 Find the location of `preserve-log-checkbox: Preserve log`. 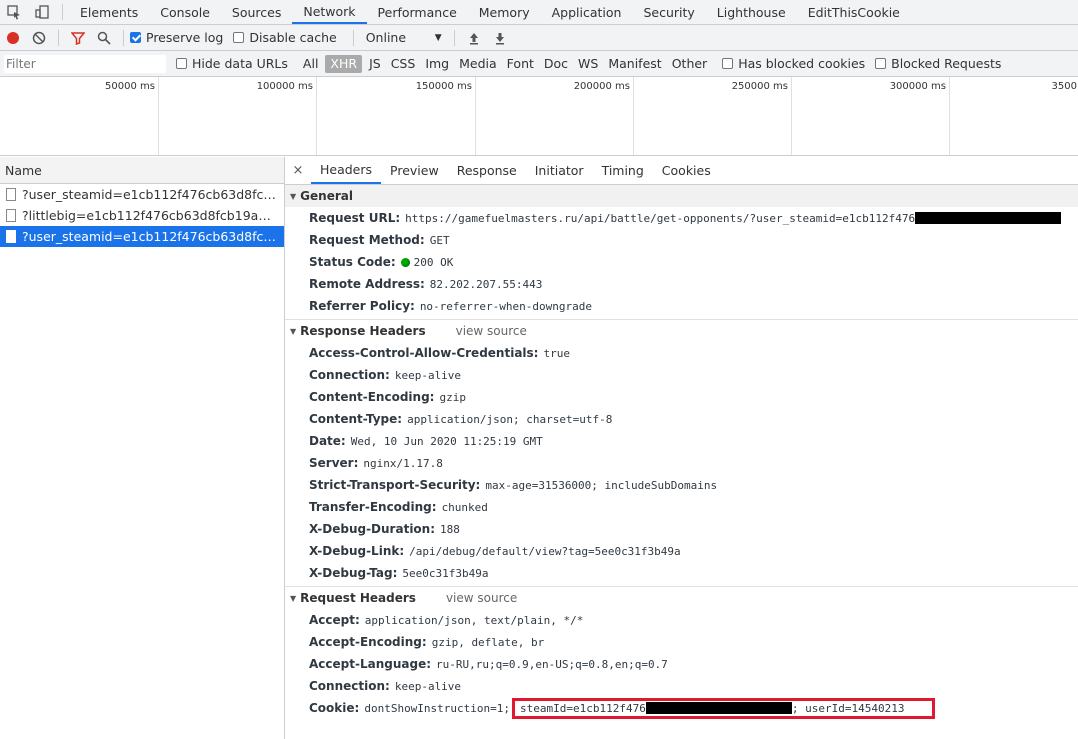

preserve-log-checkbox: Preserve log is located at coordinates (176, 37).